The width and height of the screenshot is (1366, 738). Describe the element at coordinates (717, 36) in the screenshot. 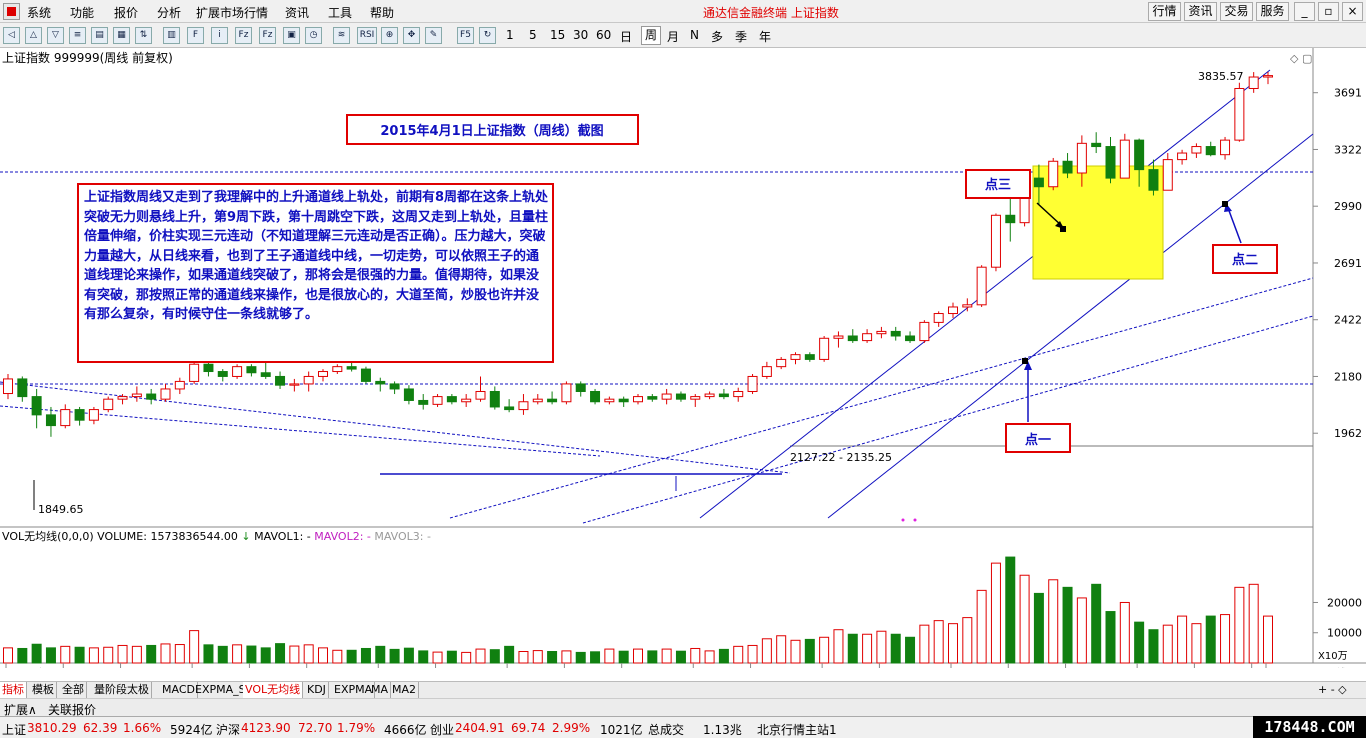

I see `period-multi: 多` at that location.